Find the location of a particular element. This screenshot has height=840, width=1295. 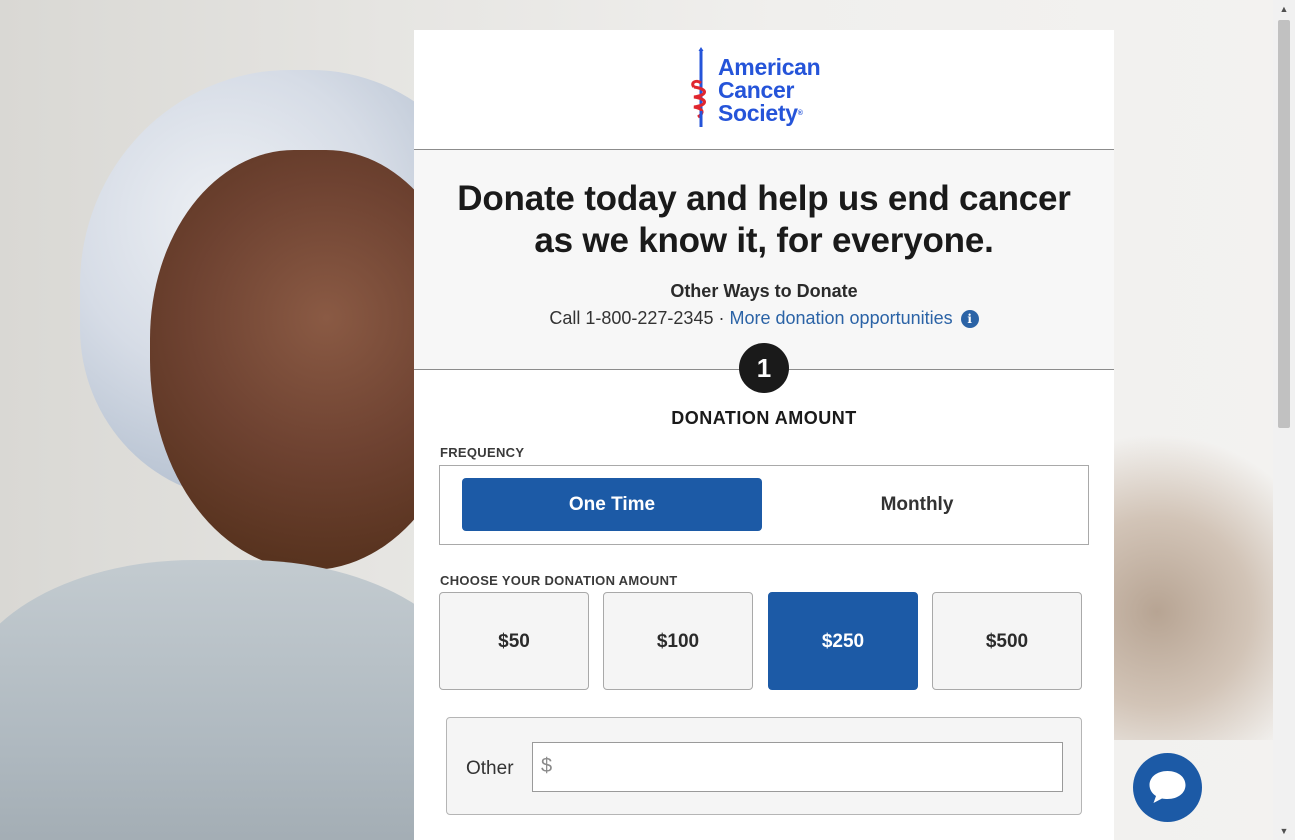

scroll-up-arrow-icon: ▲ is located at coordinates (1284, 9).